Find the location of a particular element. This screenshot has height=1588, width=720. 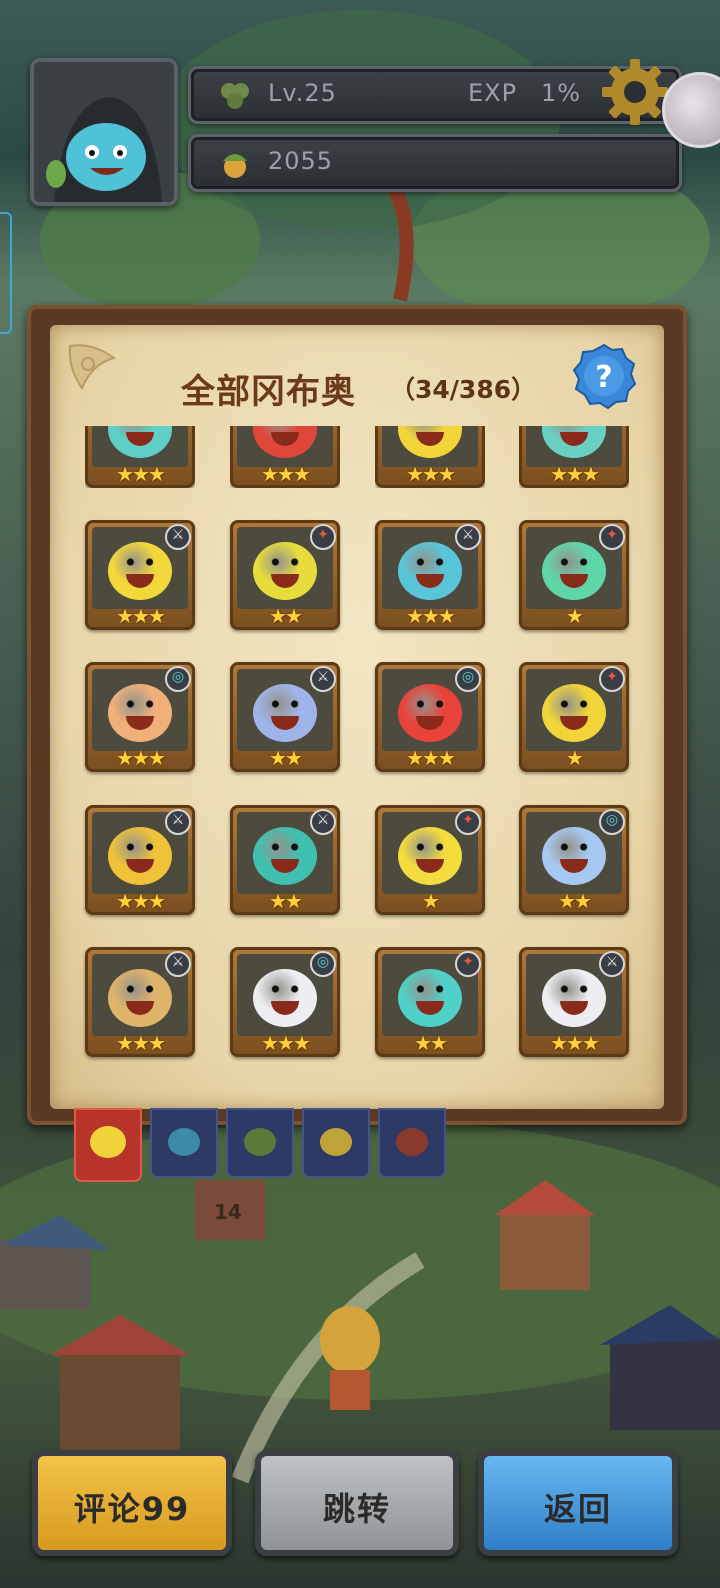

collection-count: （34/386） is located at coordinates (463, 389).